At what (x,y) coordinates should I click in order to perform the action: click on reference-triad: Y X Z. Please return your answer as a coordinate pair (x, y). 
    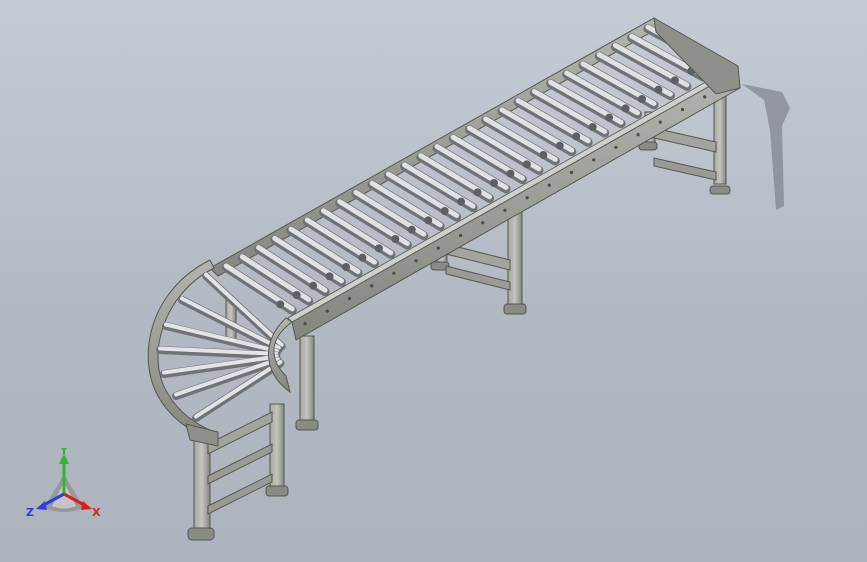
    Looking at the image, I should click on (64, 486).